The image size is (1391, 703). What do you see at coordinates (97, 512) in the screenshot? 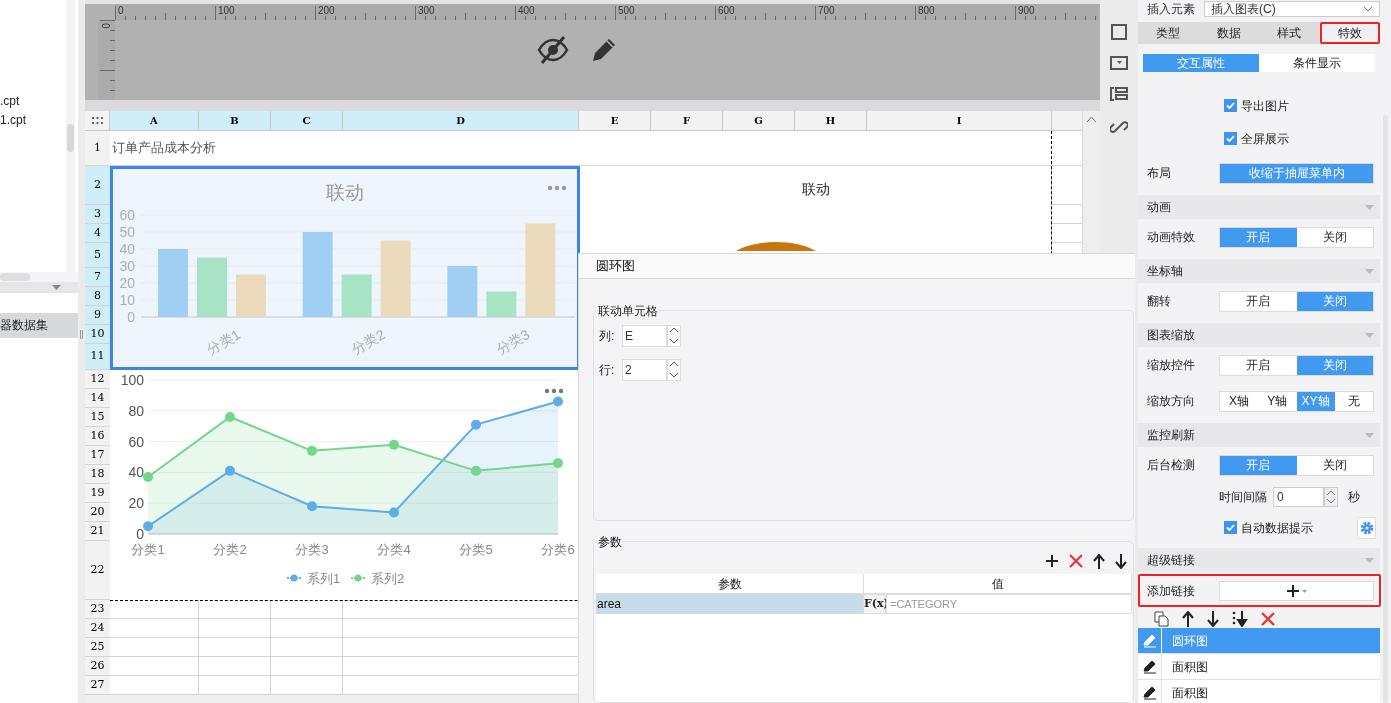
I see `row-header: 20` at bounding box center [97, 512].